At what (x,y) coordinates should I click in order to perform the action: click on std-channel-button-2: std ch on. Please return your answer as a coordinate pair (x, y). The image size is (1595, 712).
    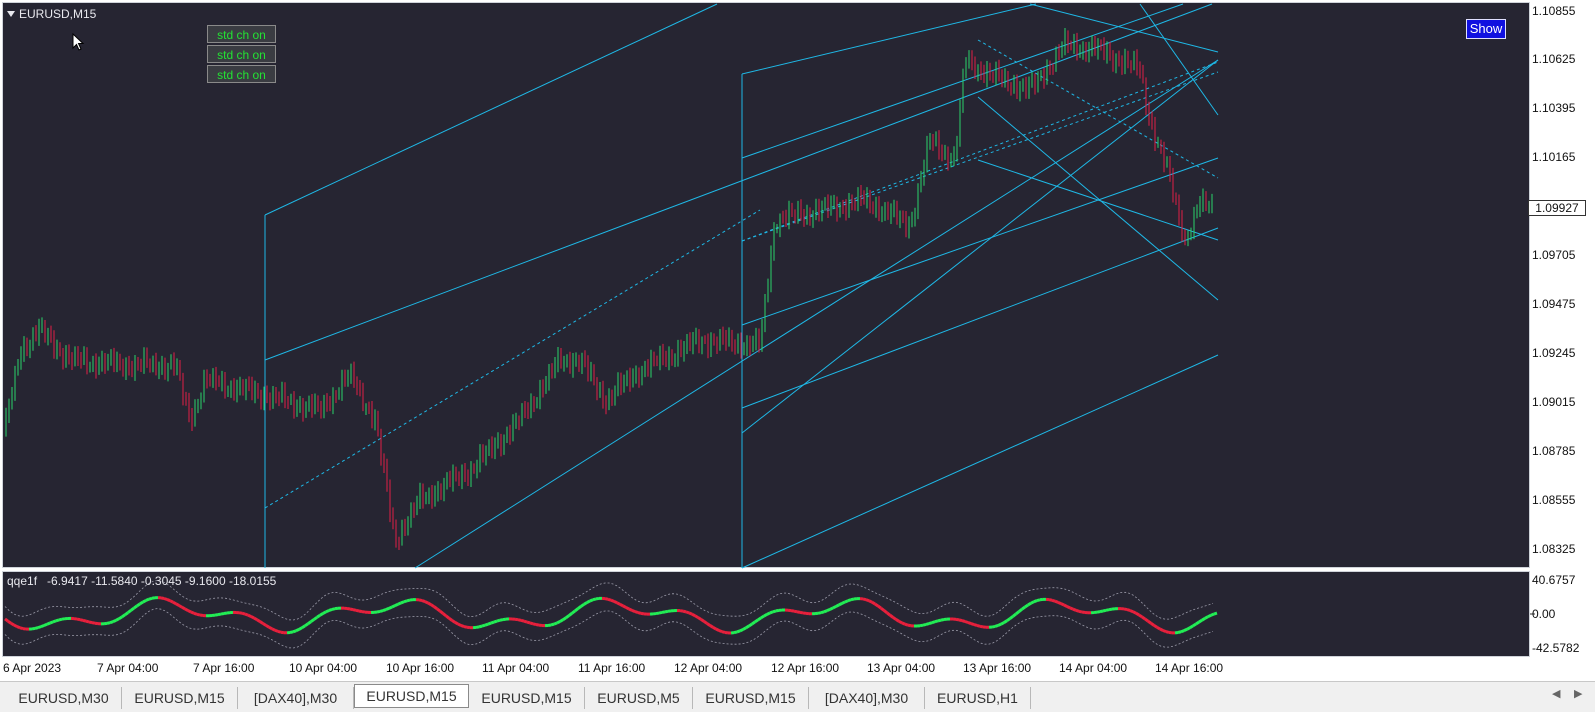
    Looking at the image, I should click on (241, 54).